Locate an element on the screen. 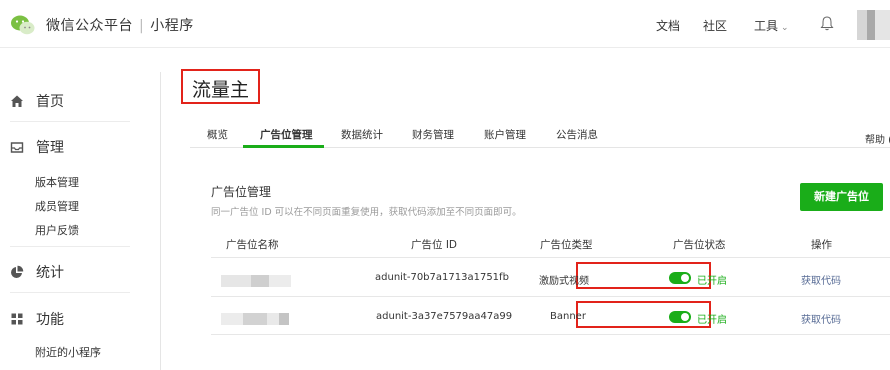 The image size is (890, 370). sidebar-item-stats: 统计 is located at coordinates (37, 272).